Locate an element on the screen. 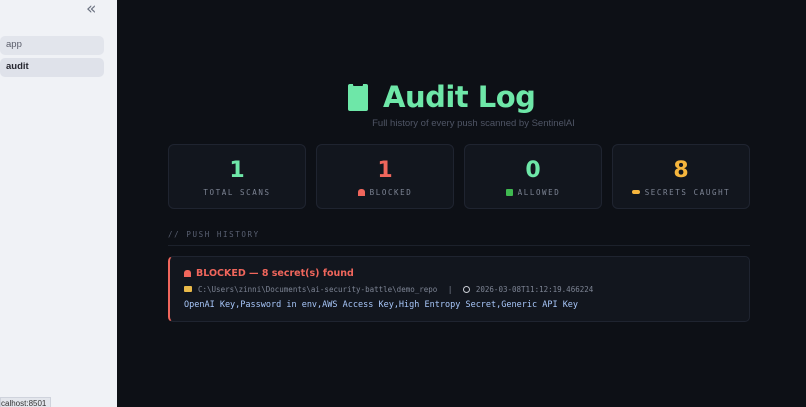 This screenshot has width=806, height=407. page-header: Audit Log is located at coordinates (442, 97).